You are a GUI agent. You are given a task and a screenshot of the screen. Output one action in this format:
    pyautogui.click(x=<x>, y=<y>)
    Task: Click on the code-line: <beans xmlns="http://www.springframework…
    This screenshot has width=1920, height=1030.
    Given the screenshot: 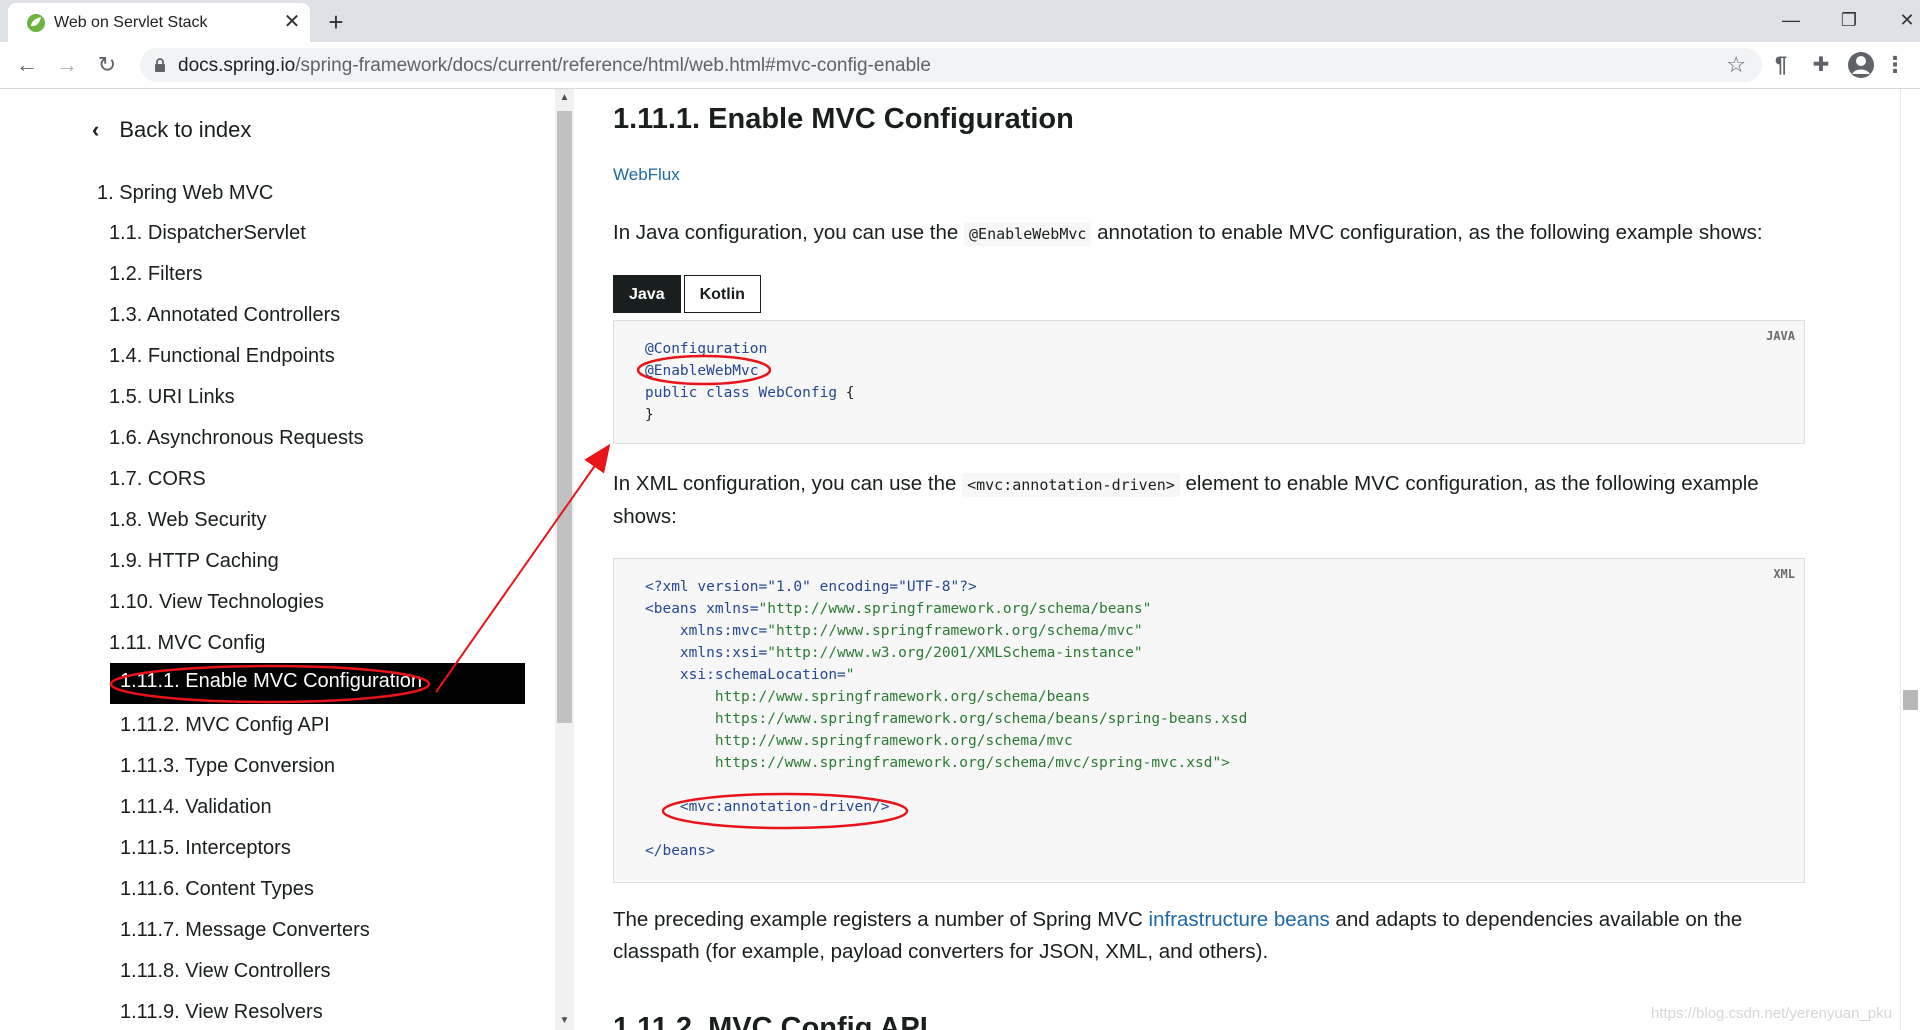 What is the action you would take?
    pyautogui.click(x=898, y=609)
    